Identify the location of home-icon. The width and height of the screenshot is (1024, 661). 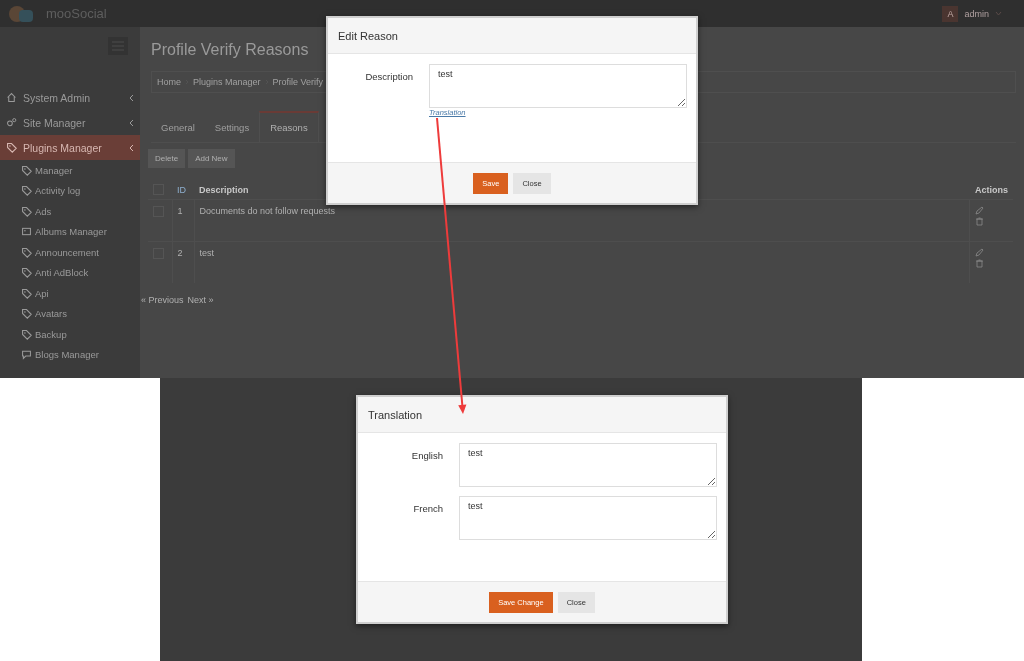
(11, 97).